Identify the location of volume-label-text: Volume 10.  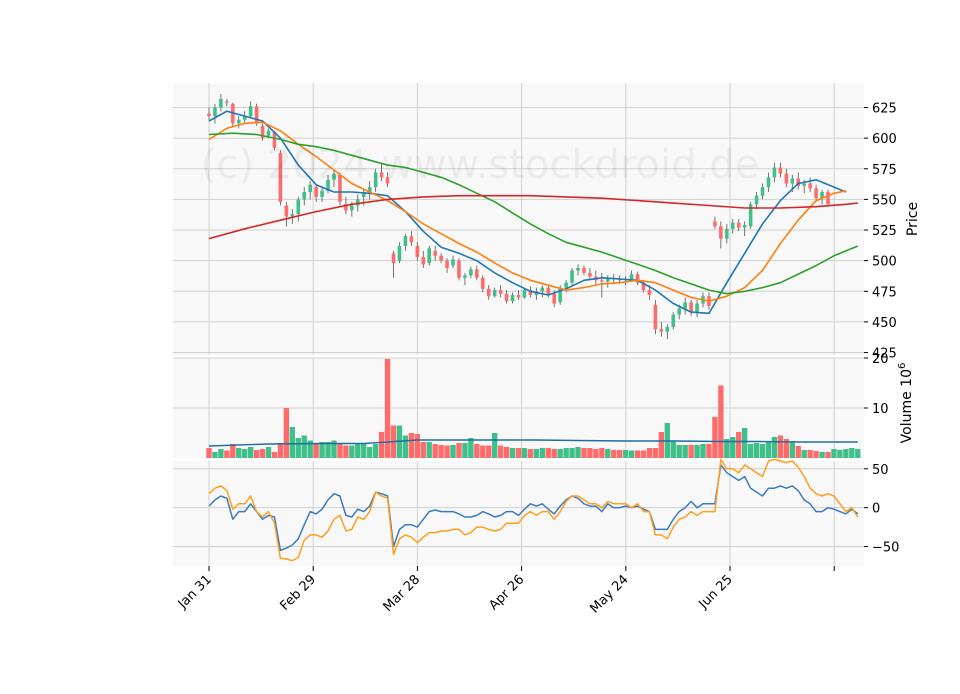
(907, 406).